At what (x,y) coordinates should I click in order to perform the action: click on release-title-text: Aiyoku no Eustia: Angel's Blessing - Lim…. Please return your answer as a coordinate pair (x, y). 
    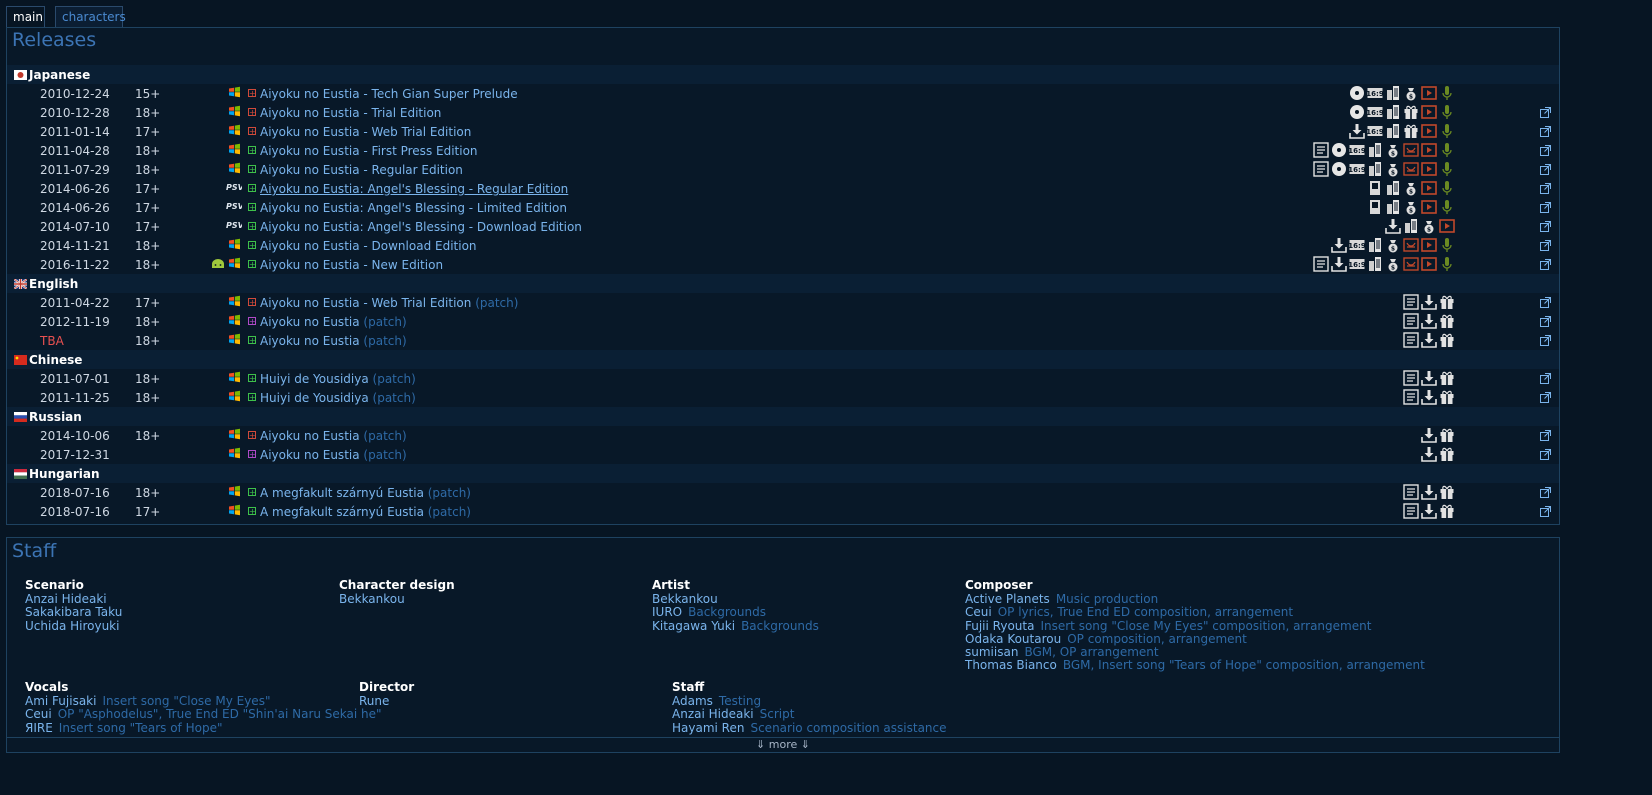
    Looking at the image, I should click on (413, 208).